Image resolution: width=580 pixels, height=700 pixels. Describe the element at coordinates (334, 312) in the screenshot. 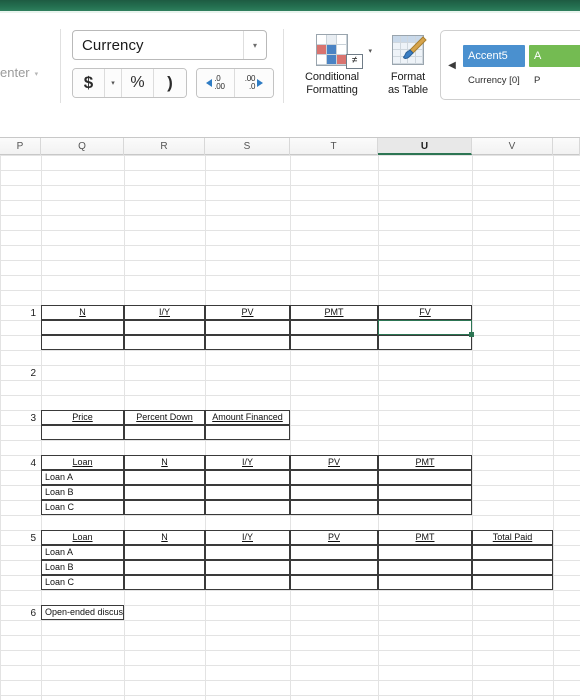

I see `tvm-table-header-cell: PMT` at that location.